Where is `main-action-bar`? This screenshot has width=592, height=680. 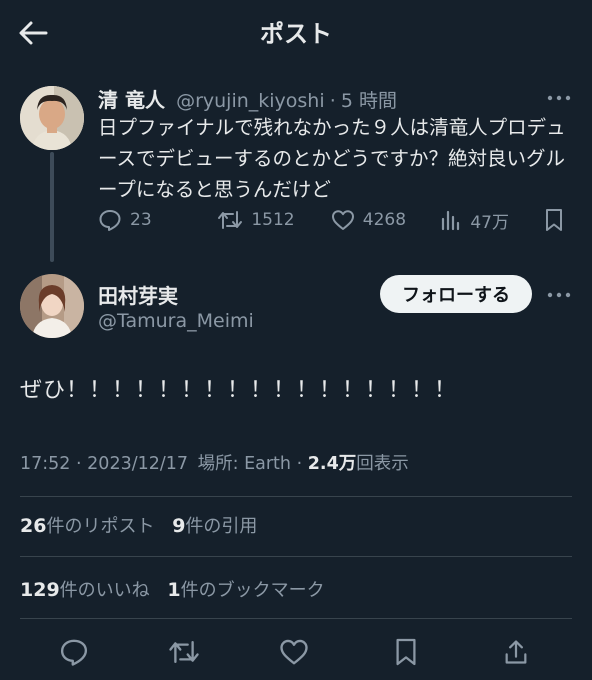 main-action-bar is located at coordinates (296, 653).